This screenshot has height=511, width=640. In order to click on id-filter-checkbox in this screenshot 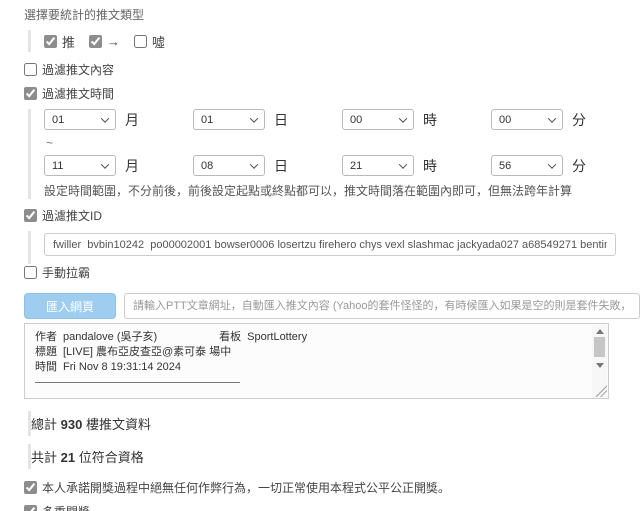, I will do `click(30, 215)`.